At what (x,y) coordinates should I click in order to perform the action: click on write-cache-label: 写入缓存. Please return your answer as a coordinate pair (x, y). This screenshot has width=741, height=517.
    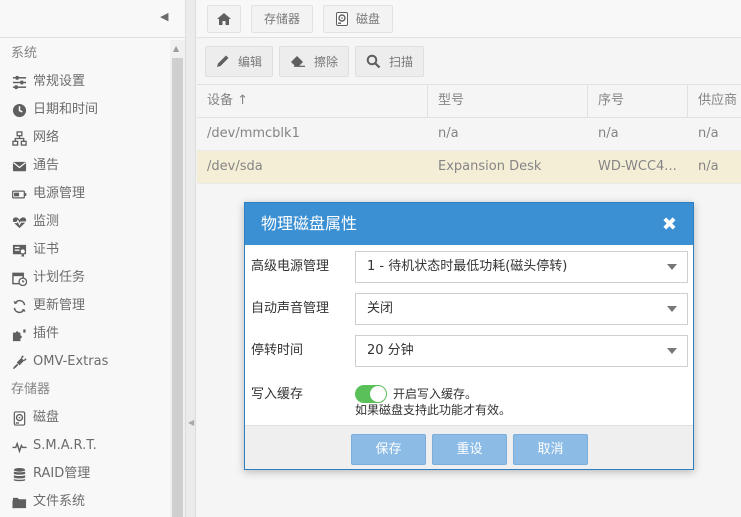
    Looking at the image, I should click on (277, 394).